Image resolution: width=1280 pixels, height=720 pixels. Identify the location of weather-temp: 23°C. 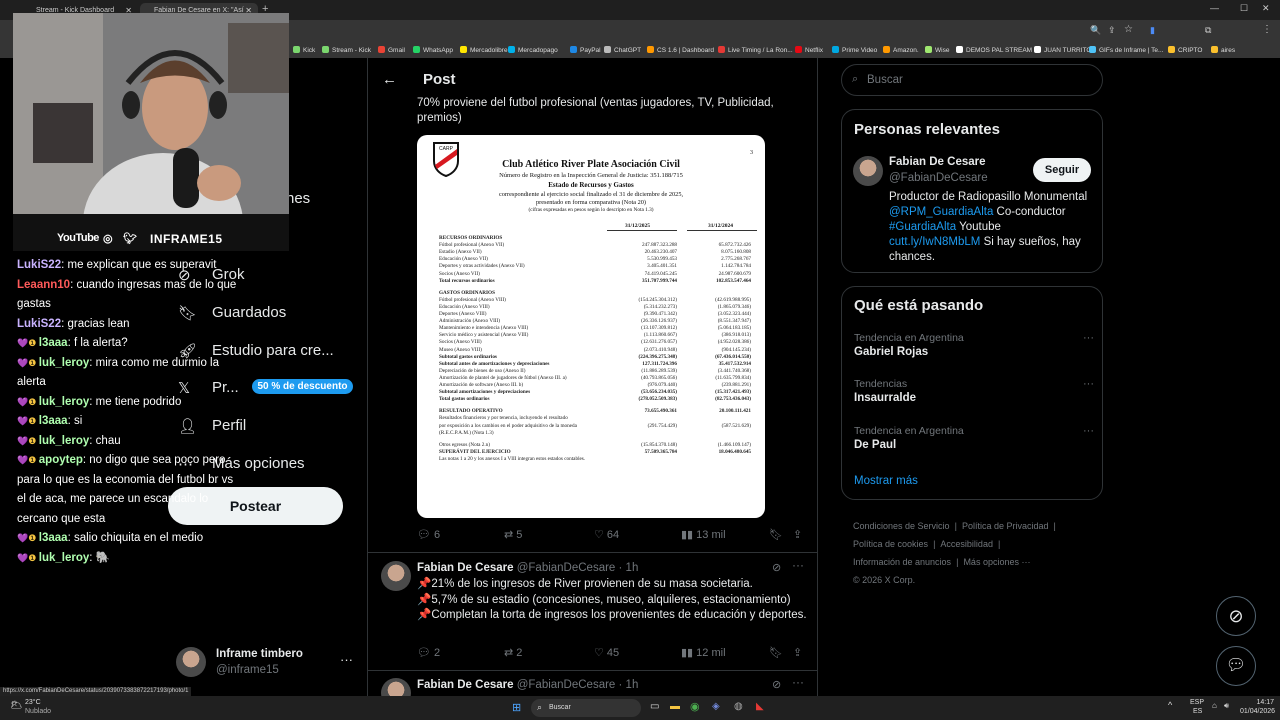
(33, 702).